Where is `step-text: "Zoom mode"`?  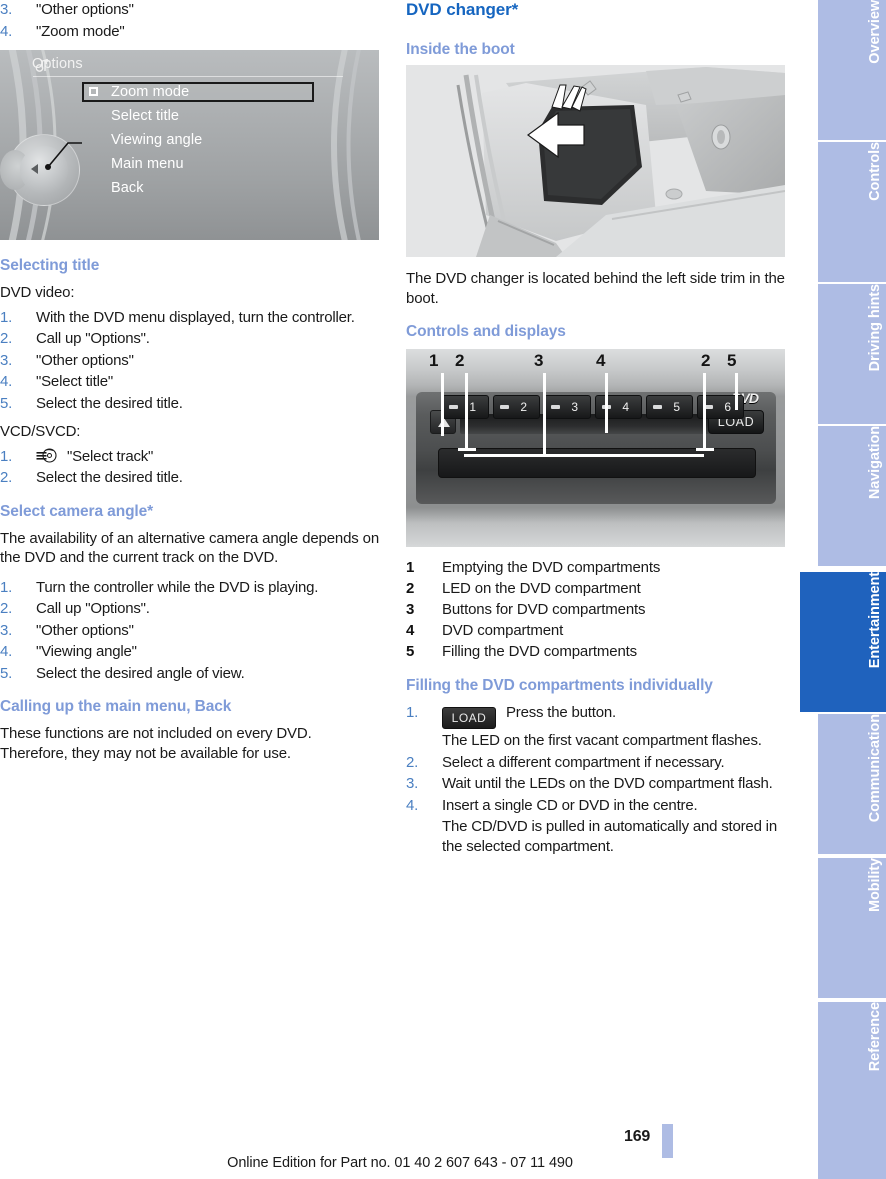 step-text: "Zoom mode" is located at coordinates (80, 31).